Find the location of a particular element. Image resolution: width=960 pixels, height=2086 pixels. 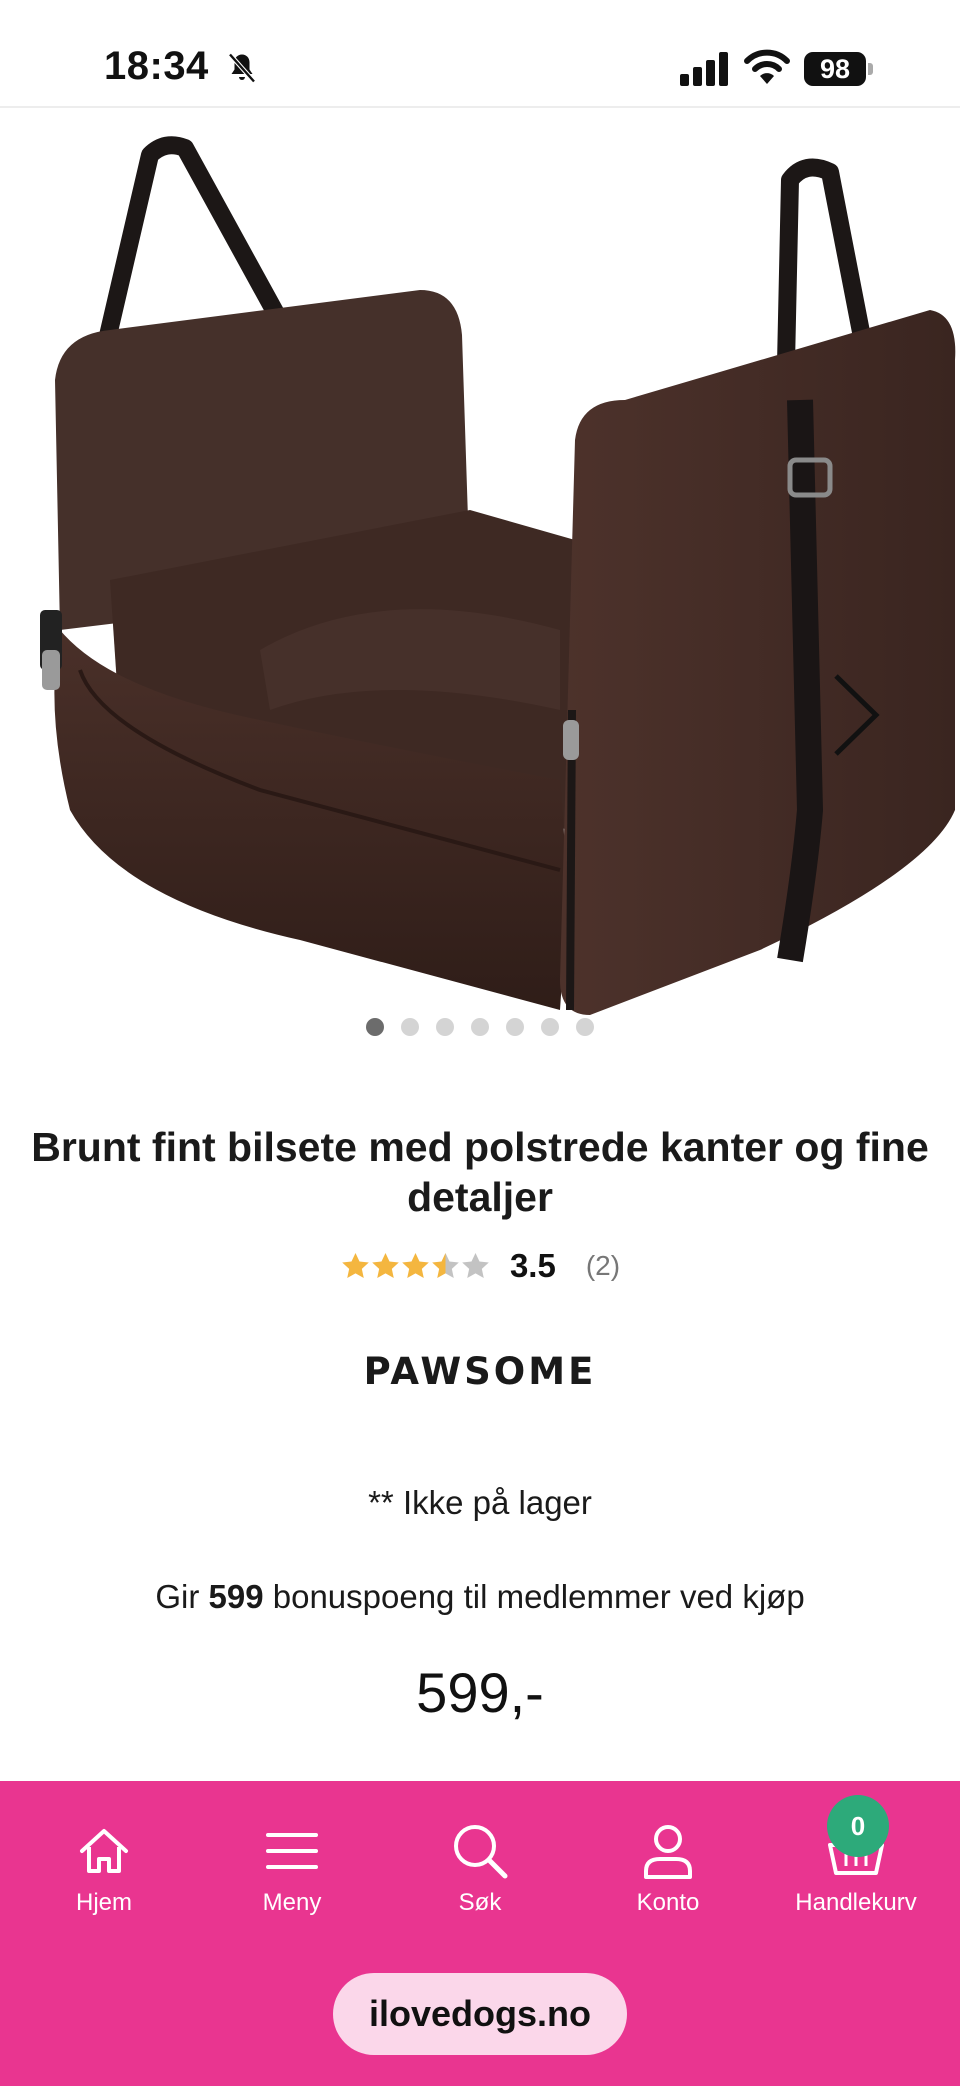

product-rating: 3.5 (2) is located at coordinates (480, 1266).